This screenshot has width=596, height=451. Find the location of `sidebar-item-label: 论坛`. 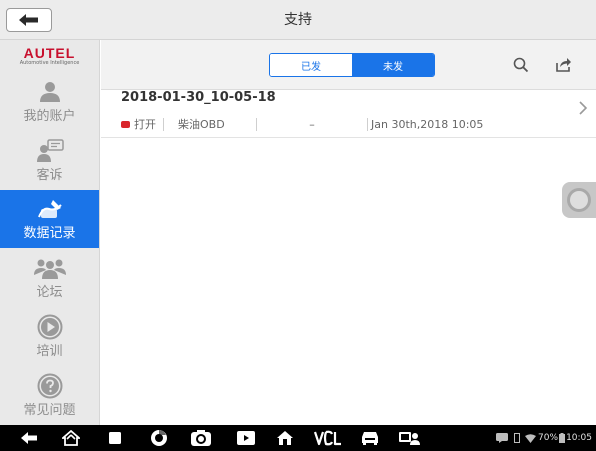

sidebar-item-label: 论坛 is located at coordinates (49, 293).